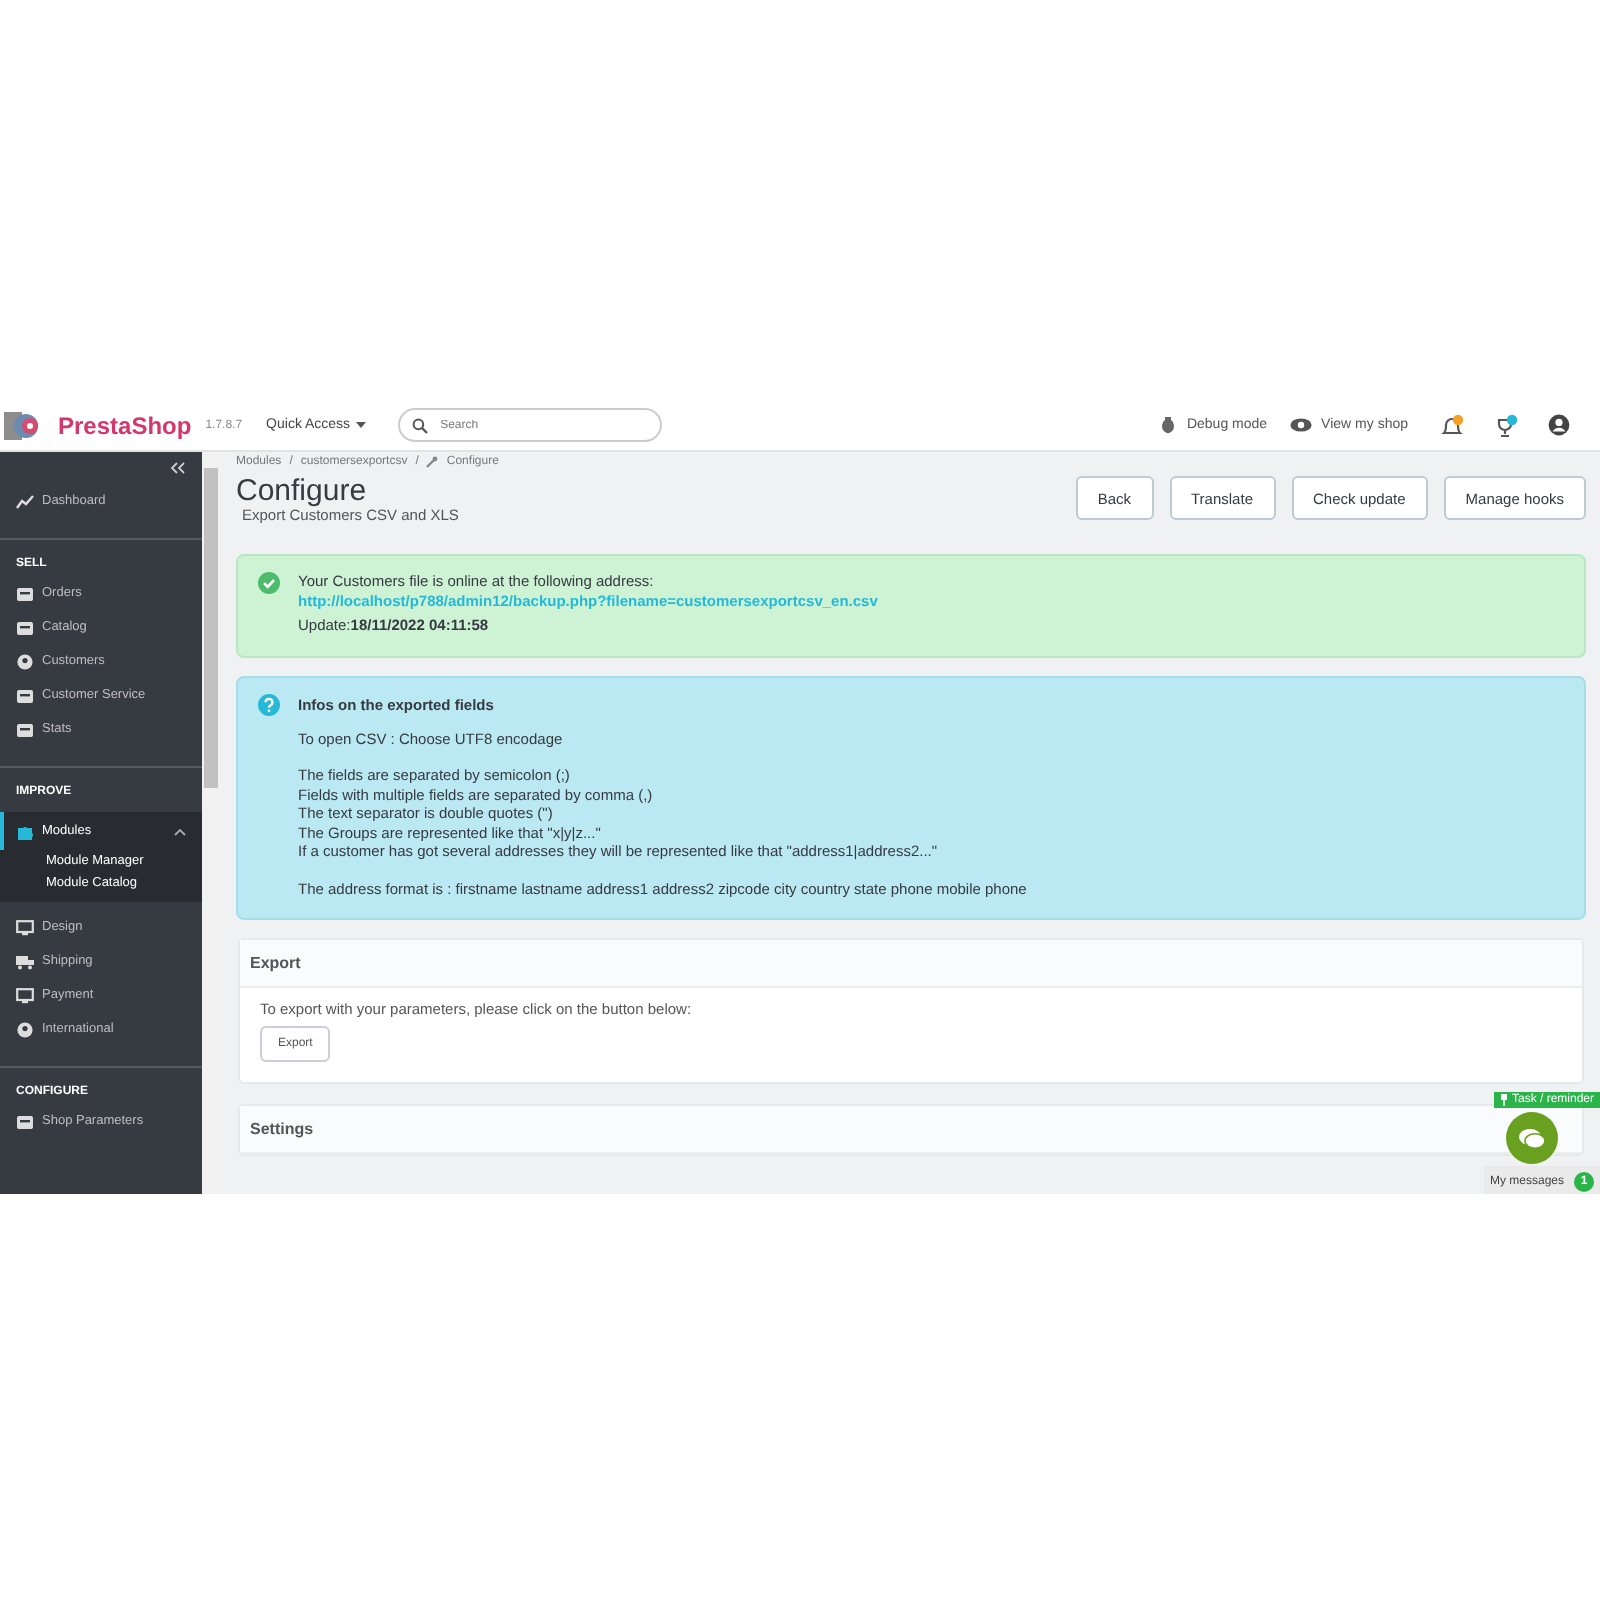 Image resolution: width=1600 pixels, height=1600 pixels. I want to click on truck-icon, so click(25, 961).